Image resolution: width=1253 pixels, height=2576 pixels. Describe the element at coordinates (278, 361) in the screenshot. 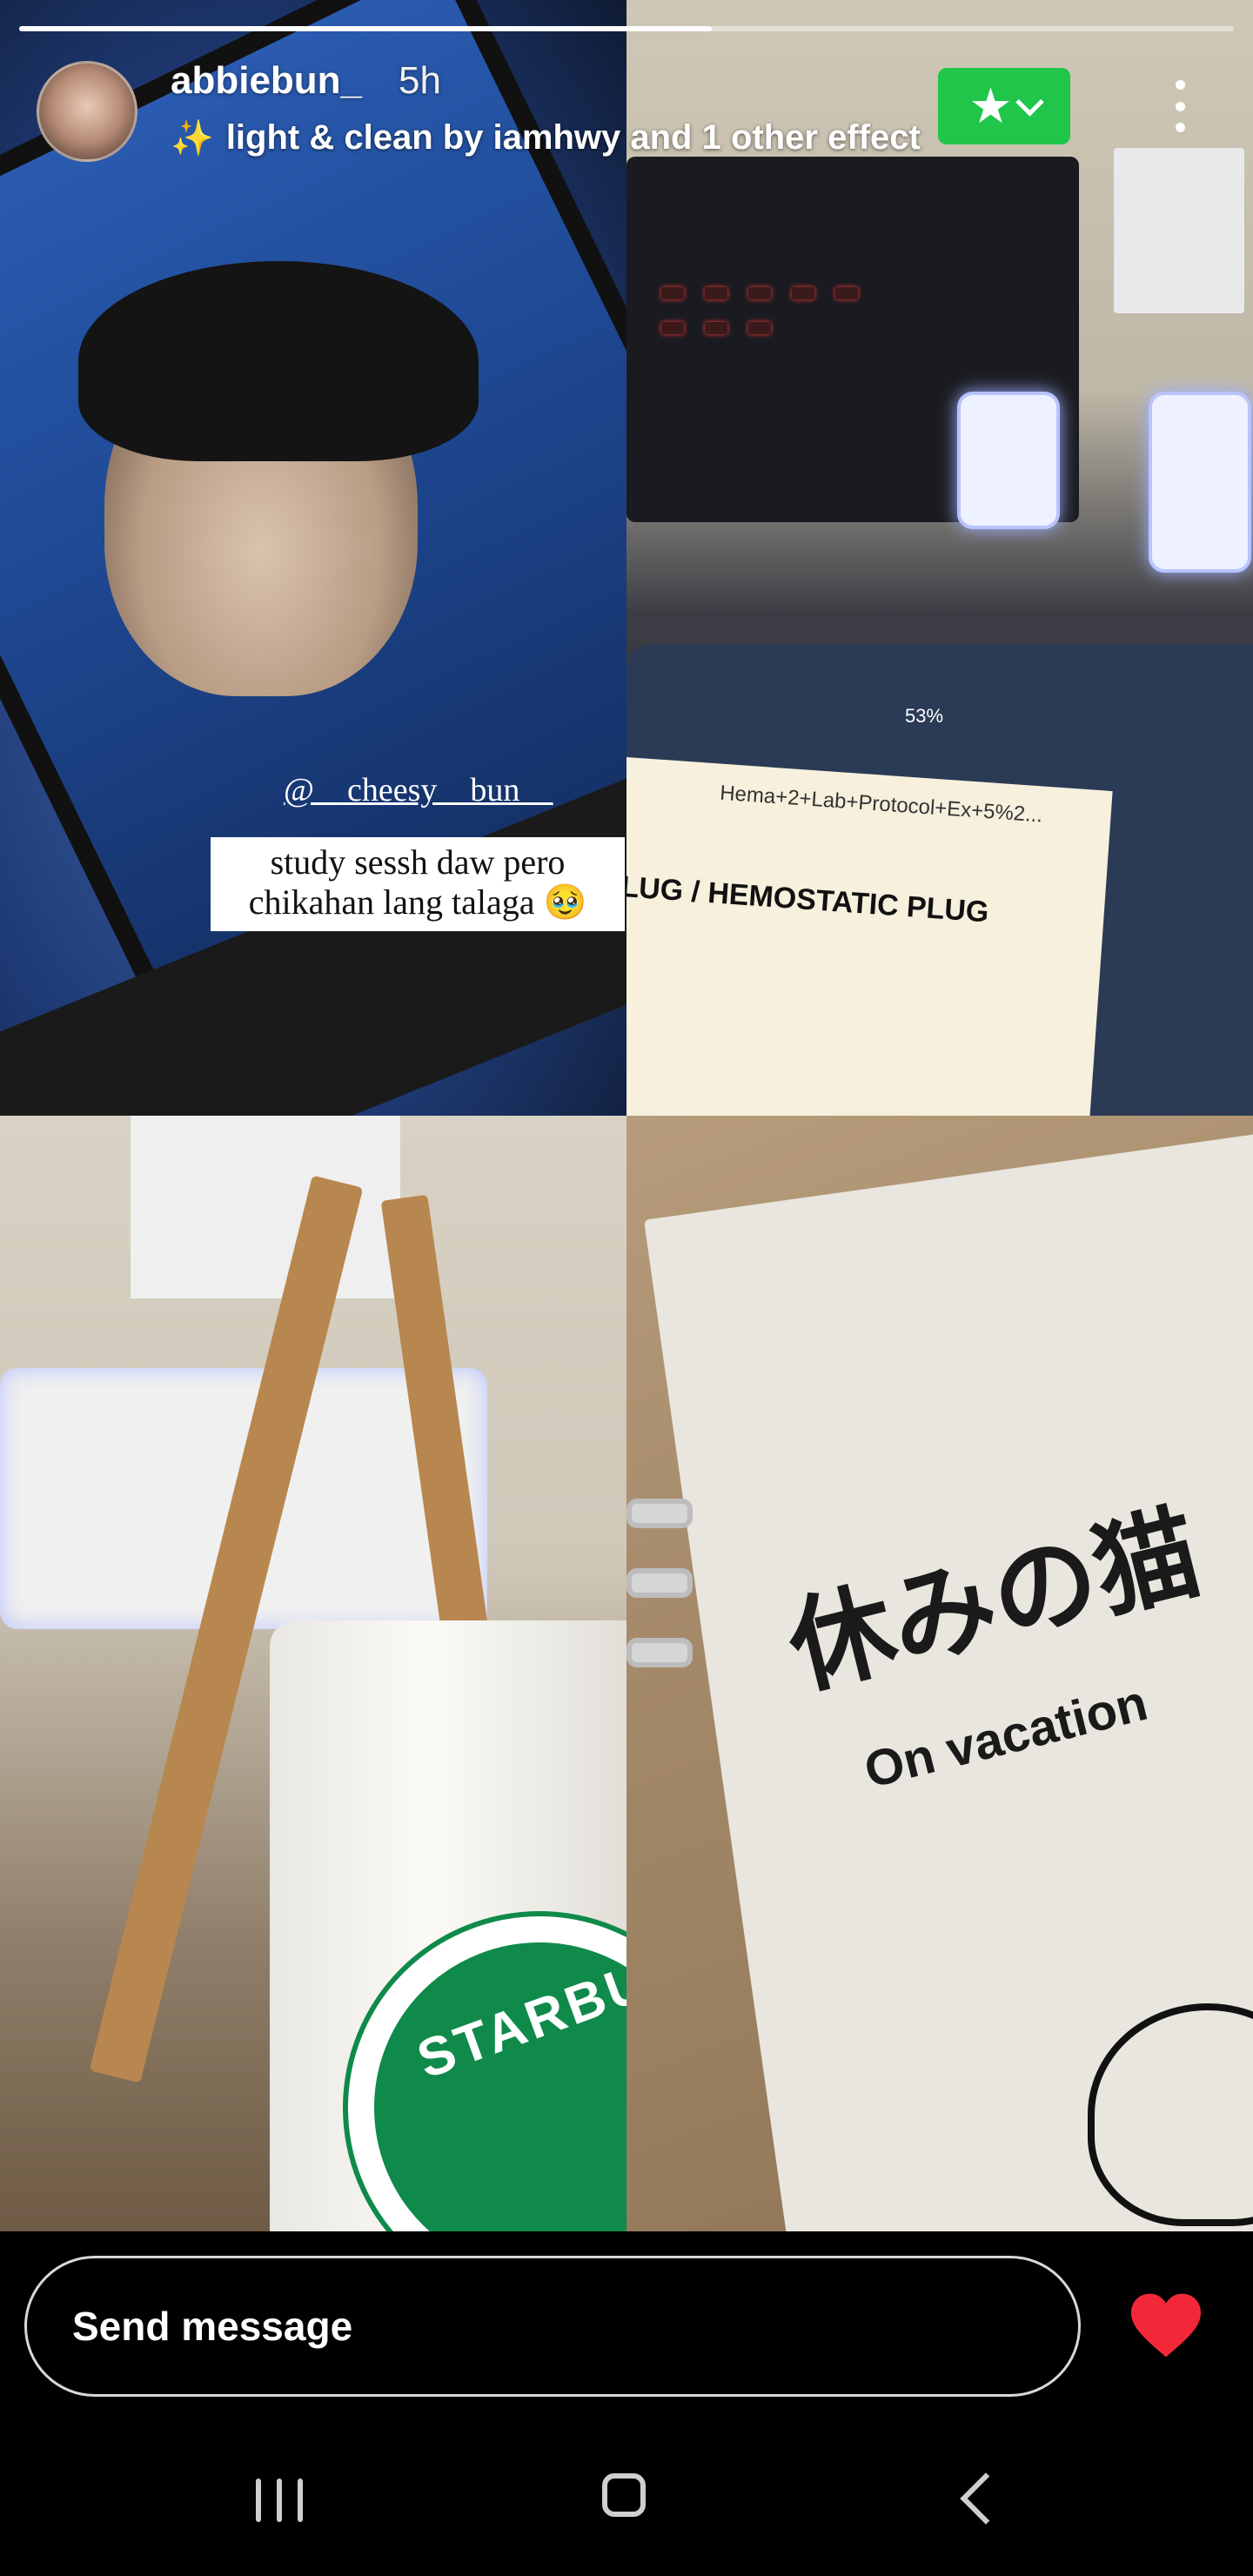

I see `video-call-hair` at that location.